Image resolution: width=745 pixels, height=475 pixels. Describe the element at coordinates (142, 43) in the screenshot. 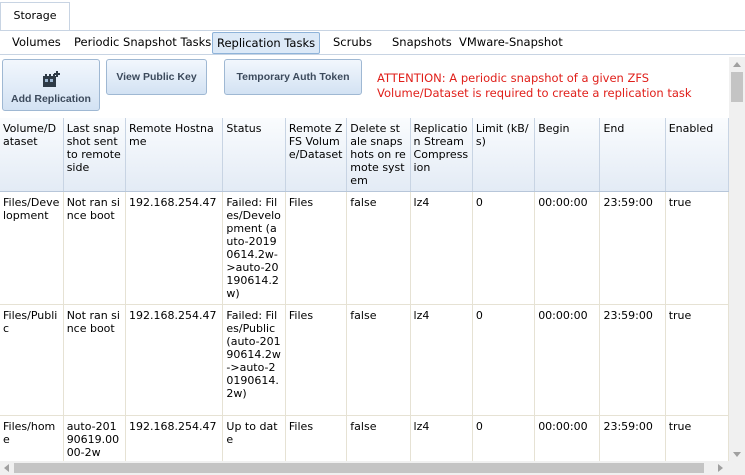

I see `tab-periodic-snapshot-tasks: Periodic Snapshot Tasks` at that location.